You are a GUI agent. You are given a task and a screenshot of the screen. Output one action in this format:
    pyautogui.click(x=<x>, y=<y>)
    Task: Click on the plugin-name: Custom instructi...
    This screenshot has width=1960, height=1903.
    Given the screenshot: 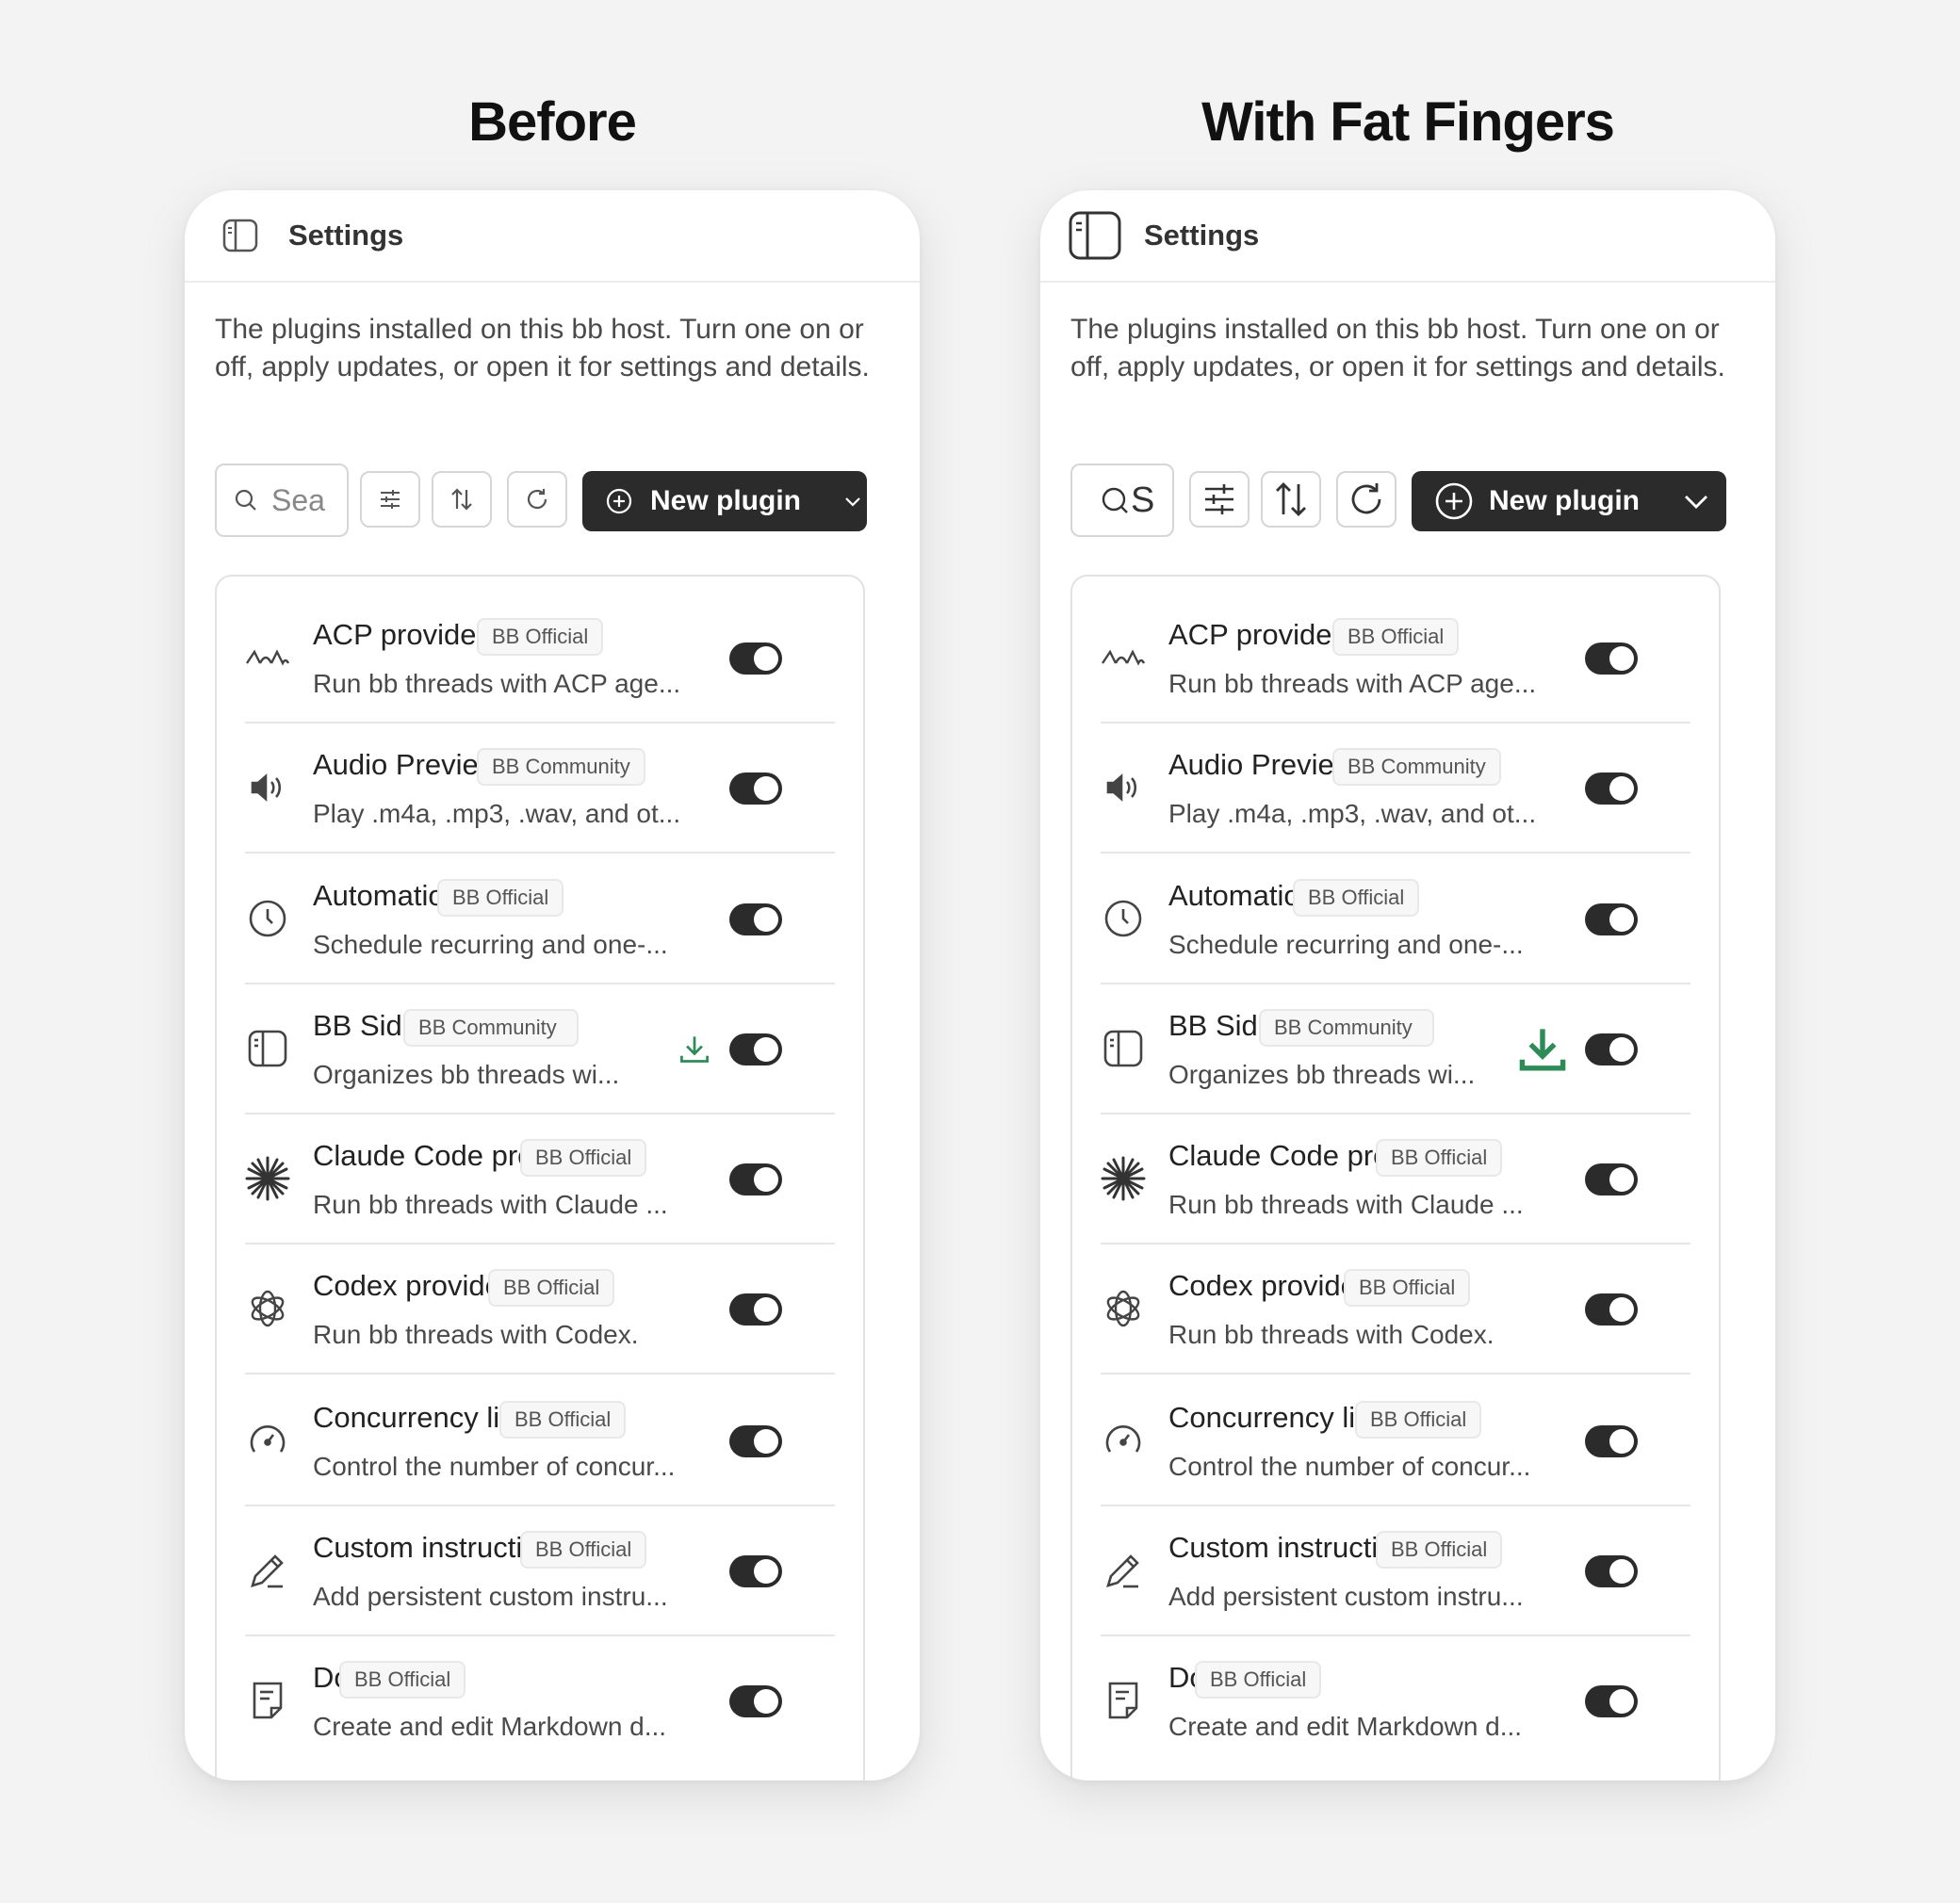 What is the action you would take?
    pyautogui.click(x=1286, y=1547)
    